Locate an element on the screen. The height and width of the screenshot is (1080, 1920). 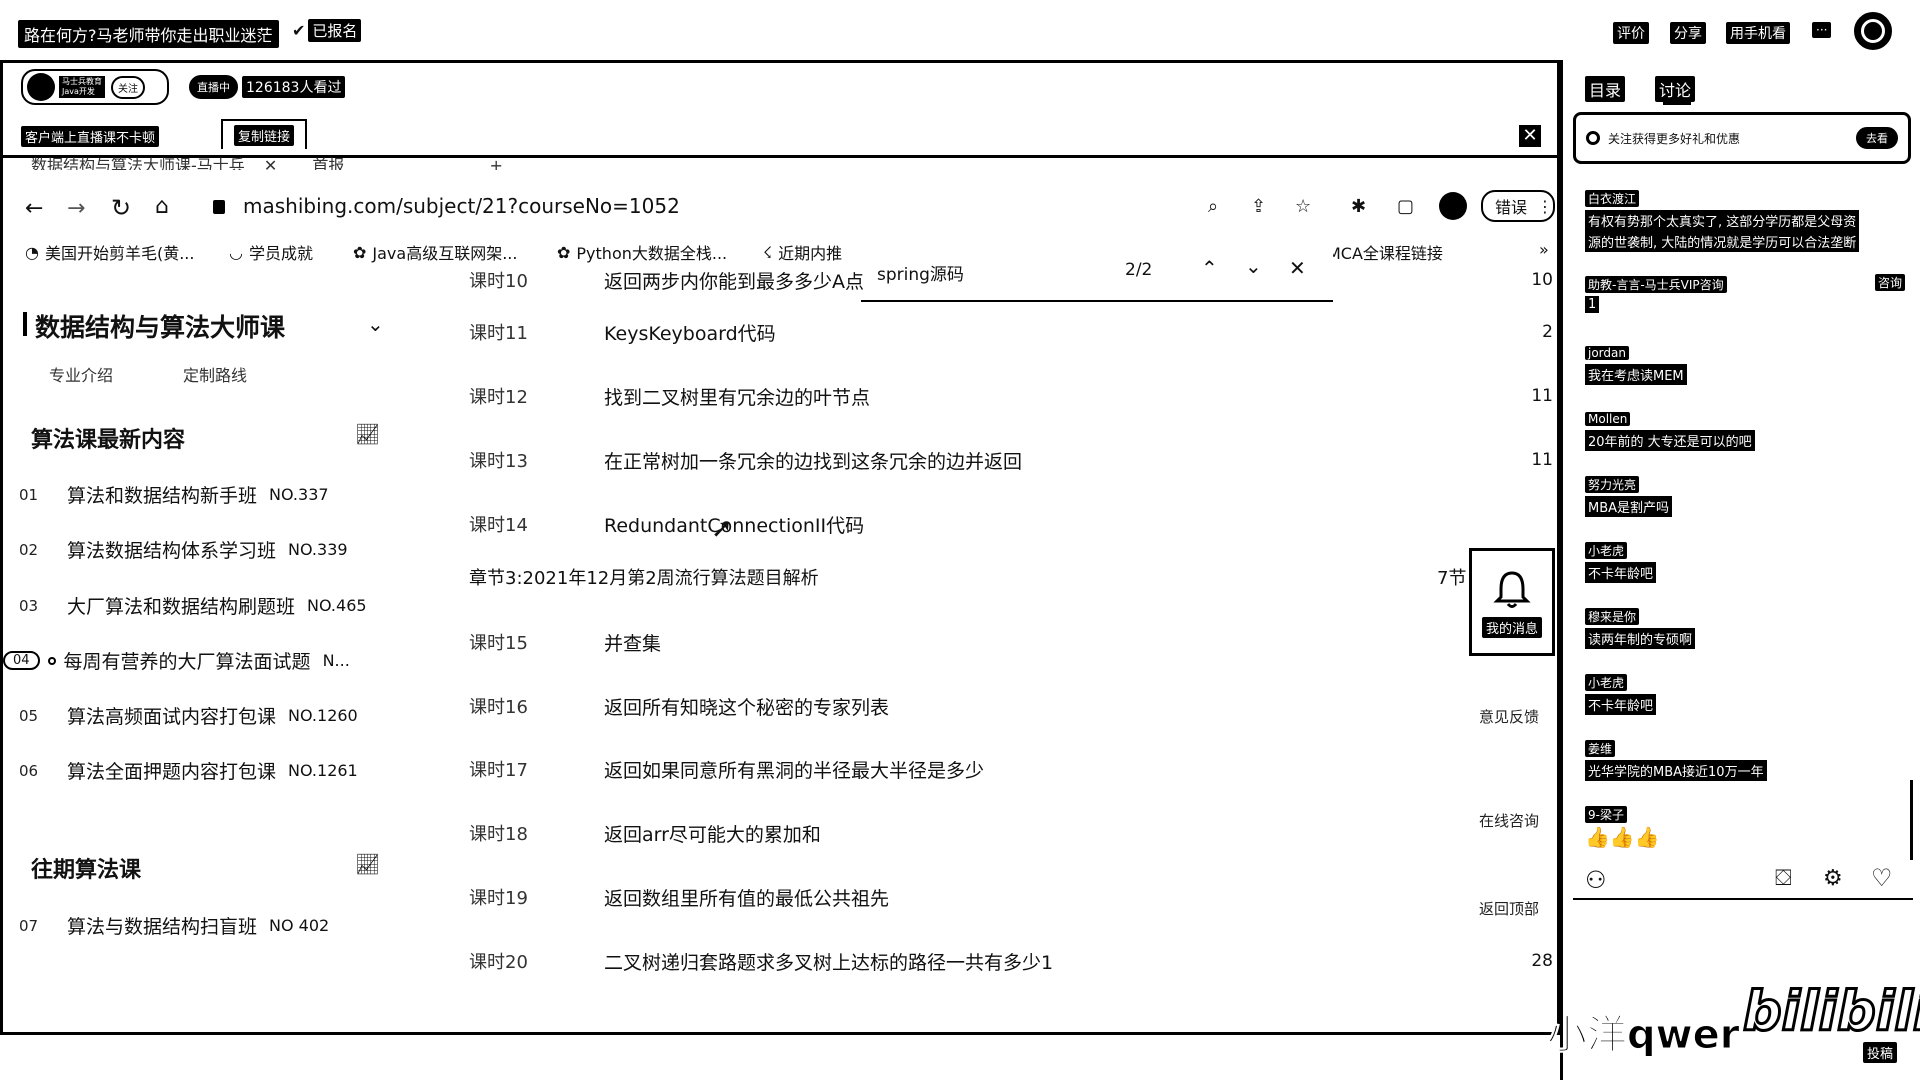
home-icon: ⌂ is located at coordinates (162, 206).